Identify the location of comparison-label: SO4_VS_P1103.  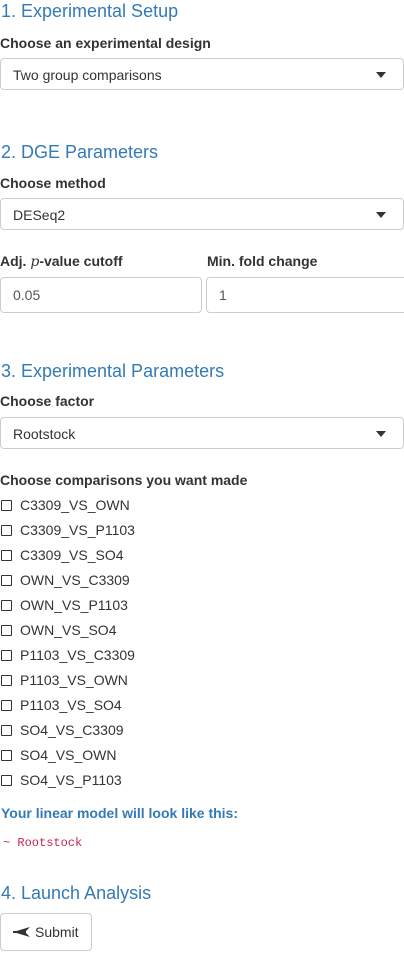
(71, 780).